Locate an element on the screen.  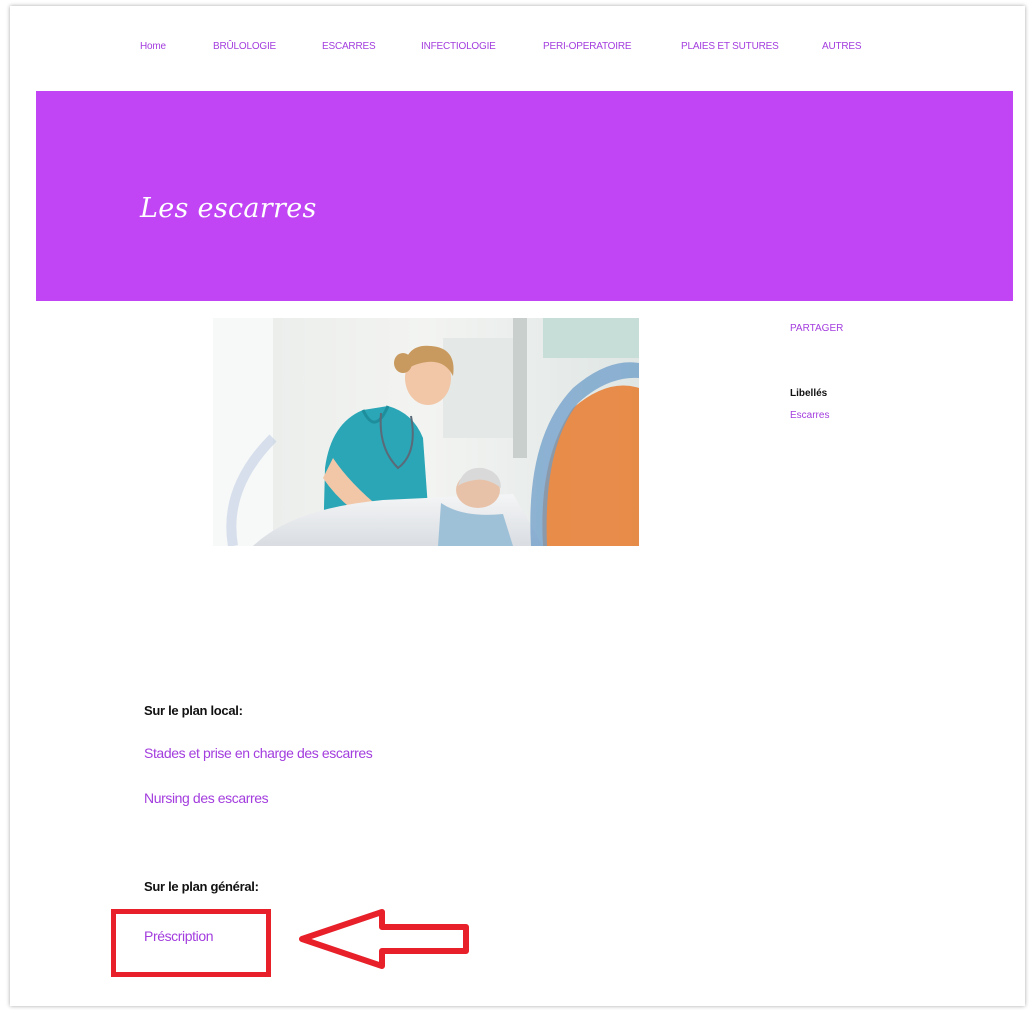
link-stades-prise-en-charge: Stades et prise en charge des escarres is located at coordinates (258, 753).